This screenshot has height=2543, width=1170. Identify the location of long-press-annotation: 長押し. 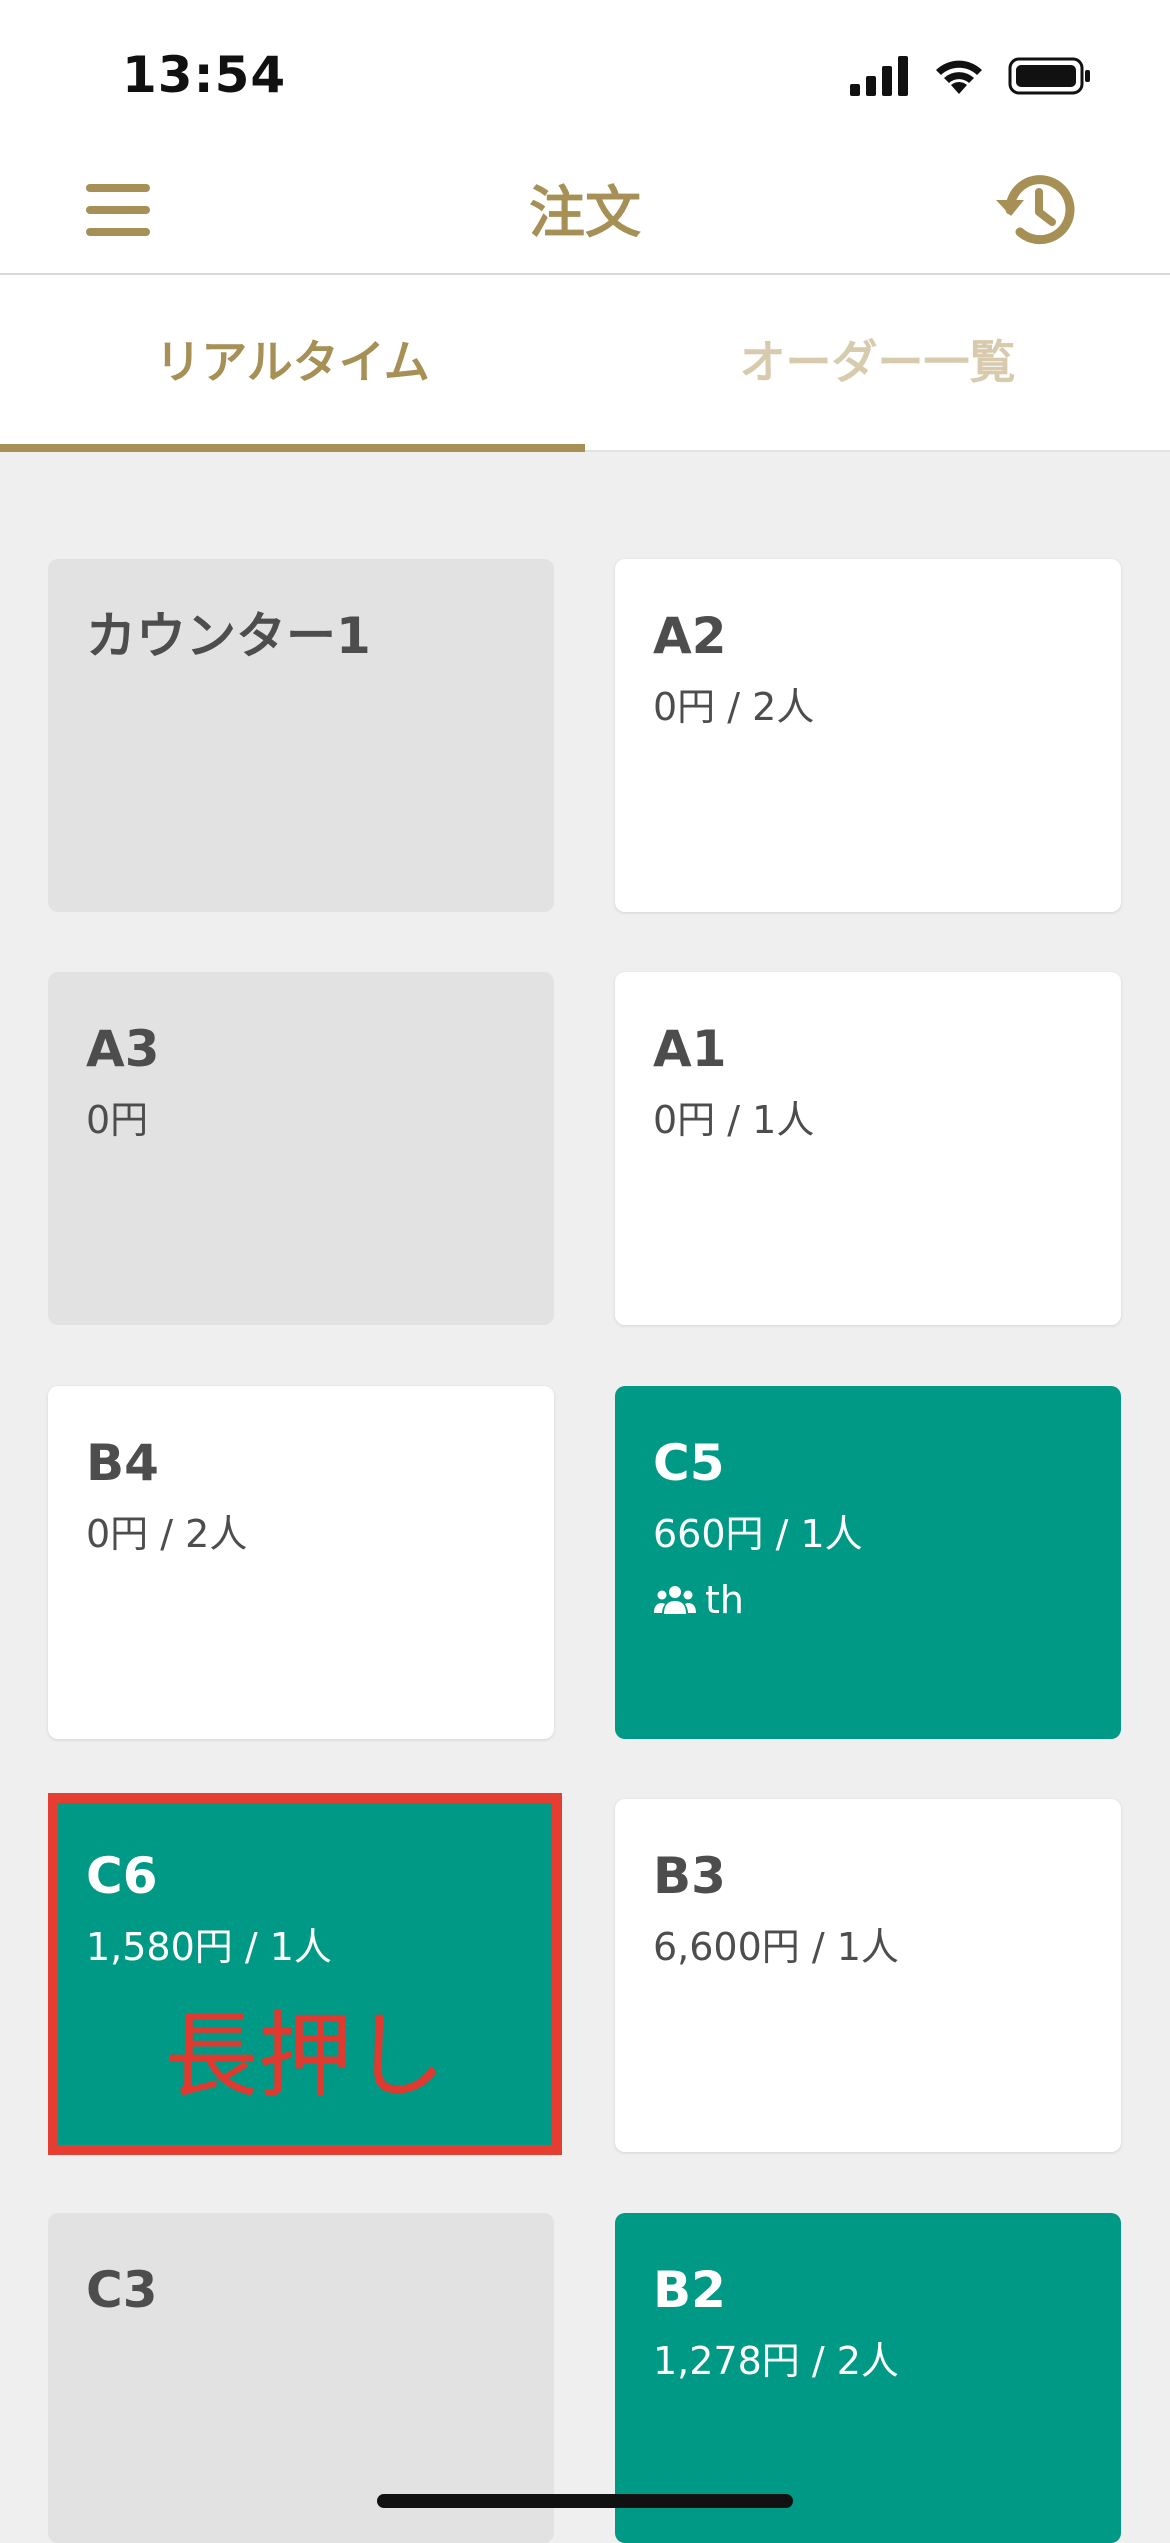
(304, 2056).